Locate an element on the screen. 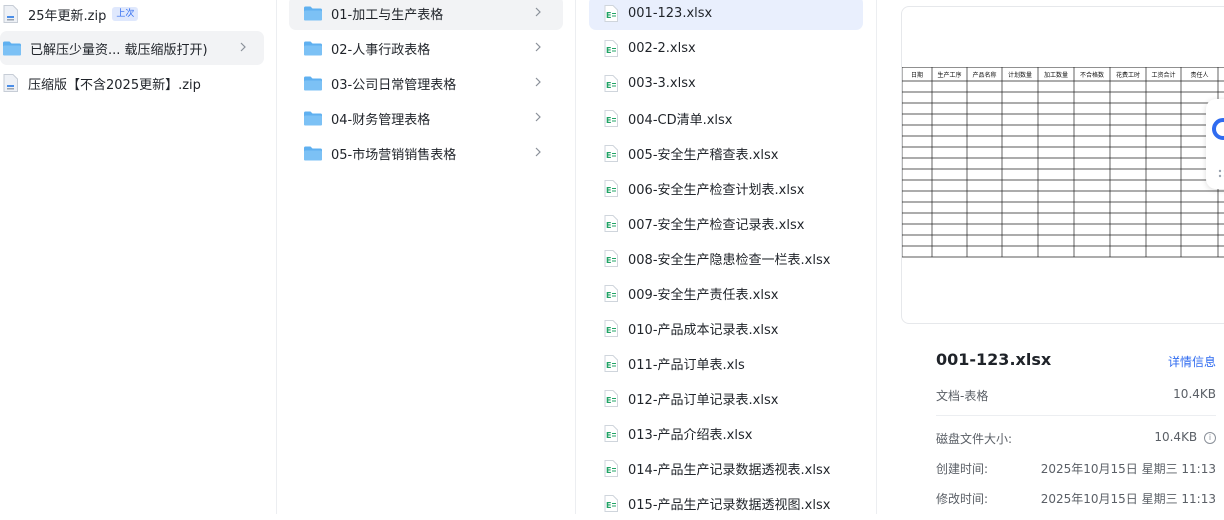 The height and width of the screenshot is (520, 1224). file-label: 005-安全生产稽查表.xlsx is located at coordinates (703, 153).